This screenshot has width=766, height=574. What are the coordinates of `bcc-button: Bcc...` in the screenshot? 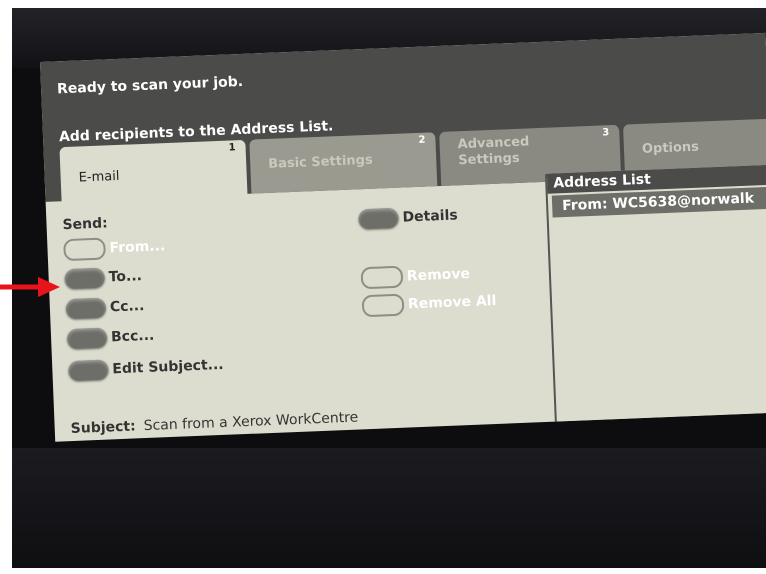 It's located at (110, 338).